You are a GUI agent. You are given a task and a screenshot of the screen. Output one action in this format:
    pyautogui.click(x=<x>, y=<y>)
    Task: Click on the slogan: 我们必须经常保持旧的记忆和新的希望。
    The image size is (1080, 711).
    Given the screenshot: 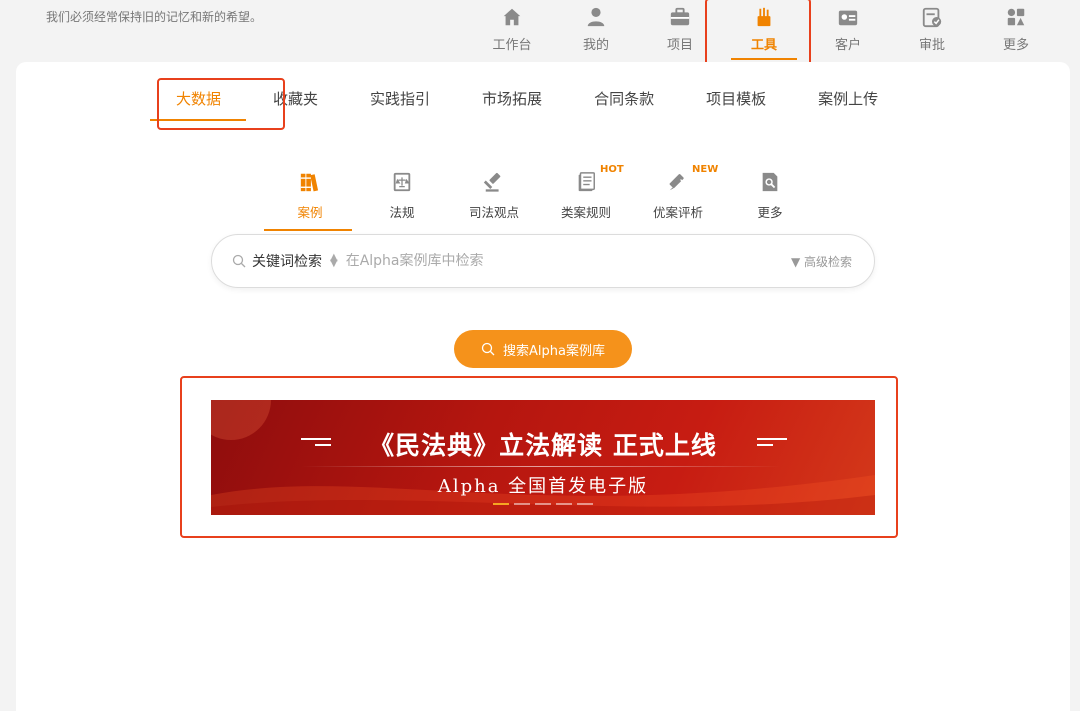 What is the action you would take?
    pyautogui.click(x=154, y=17)
    